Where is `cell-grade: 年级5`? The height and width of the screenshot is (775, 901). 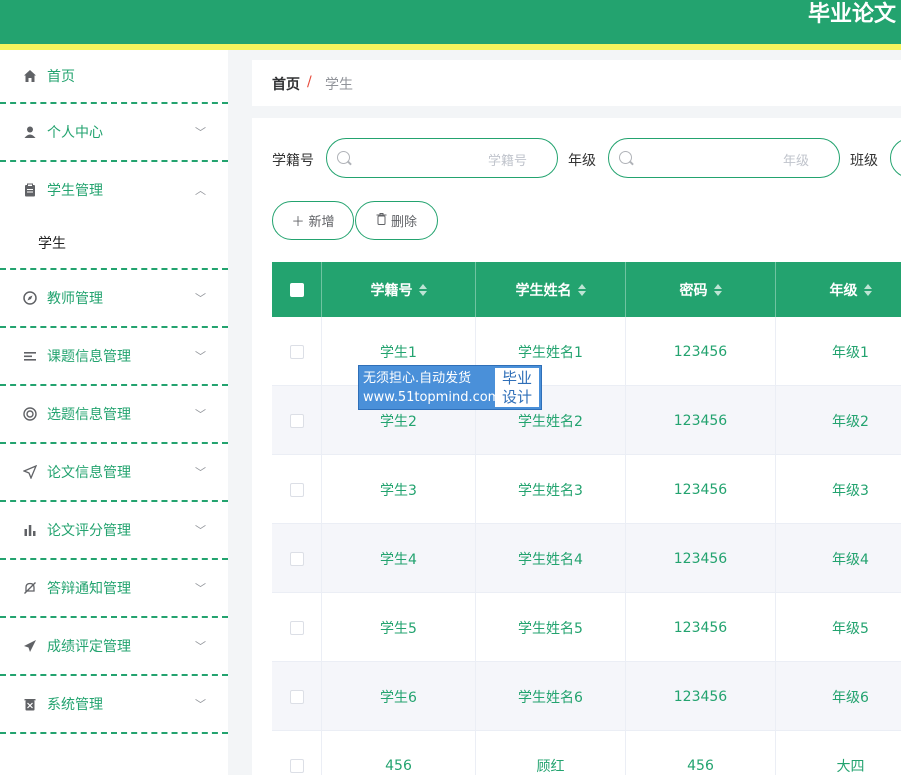 cell-grade: 年级5 is located at coordinates (838, 627).